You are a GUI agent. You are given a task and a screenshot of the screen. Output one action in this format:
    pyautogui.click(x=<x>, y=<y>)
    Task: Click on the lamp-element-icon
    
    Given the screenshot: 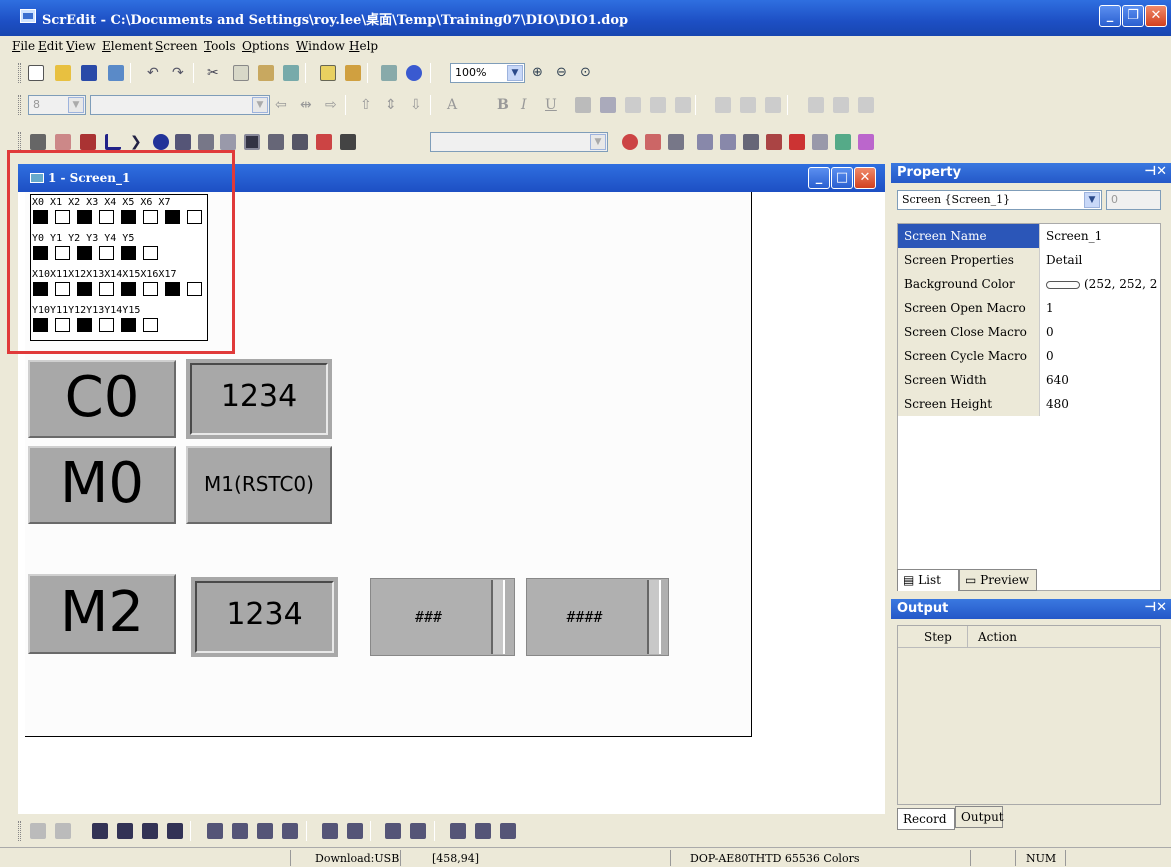 What is the action you would take?
    pyautogui.click(x=161, y=142)
    